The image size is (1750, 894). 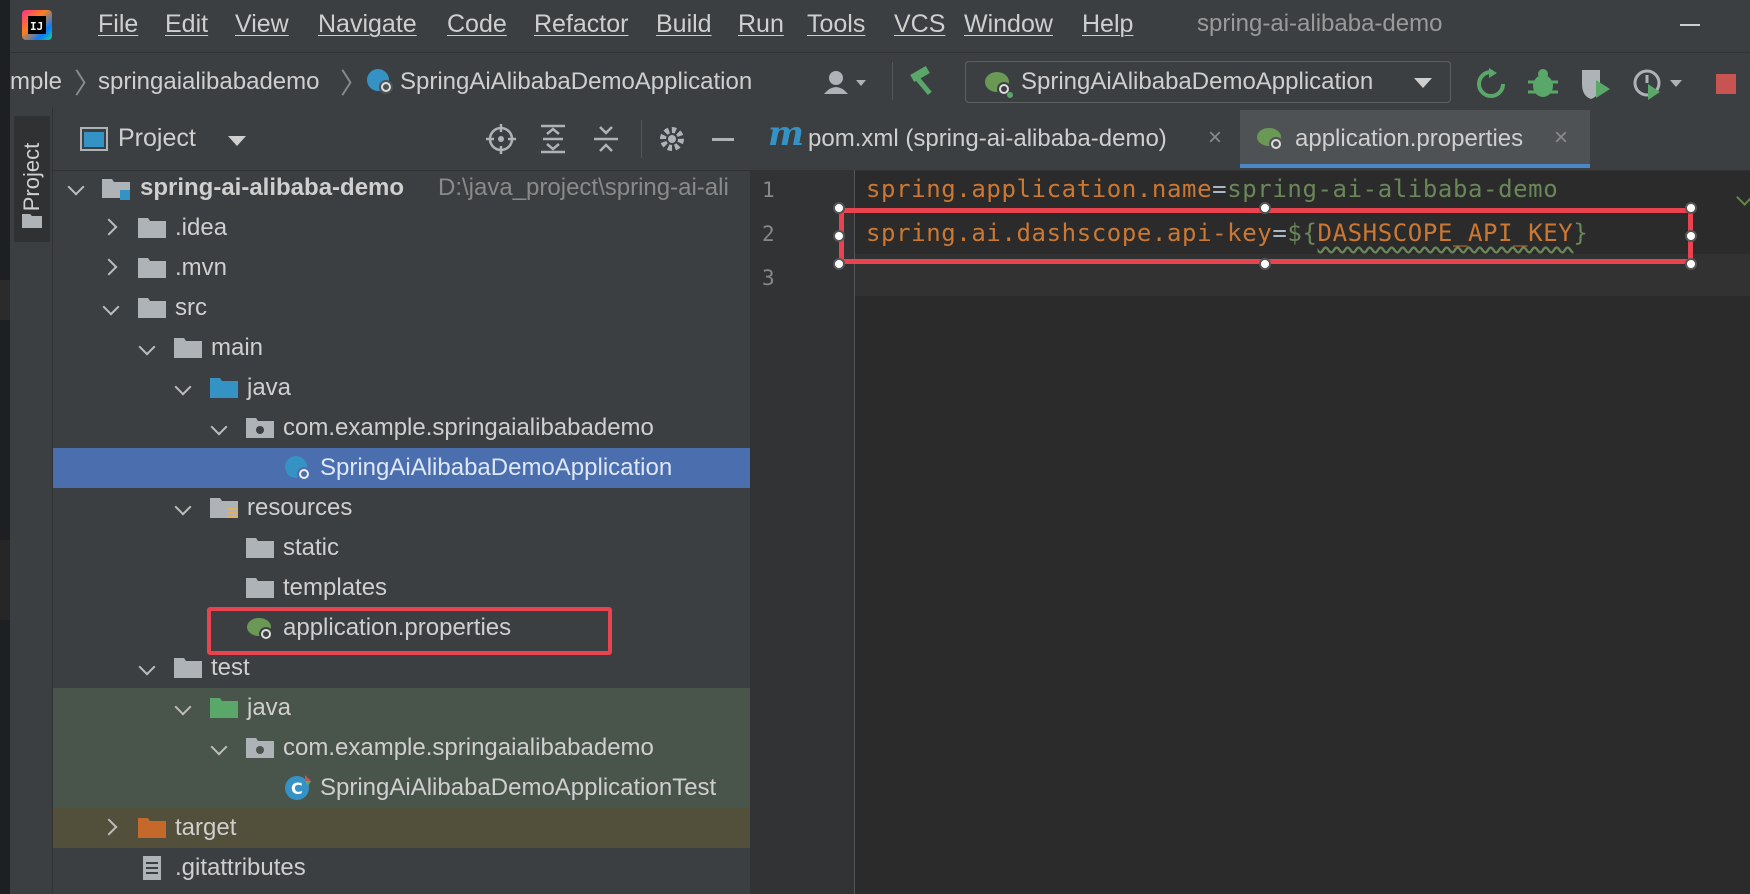 I want to click on tab-label: application.properties, so click(x=1409, y=138).